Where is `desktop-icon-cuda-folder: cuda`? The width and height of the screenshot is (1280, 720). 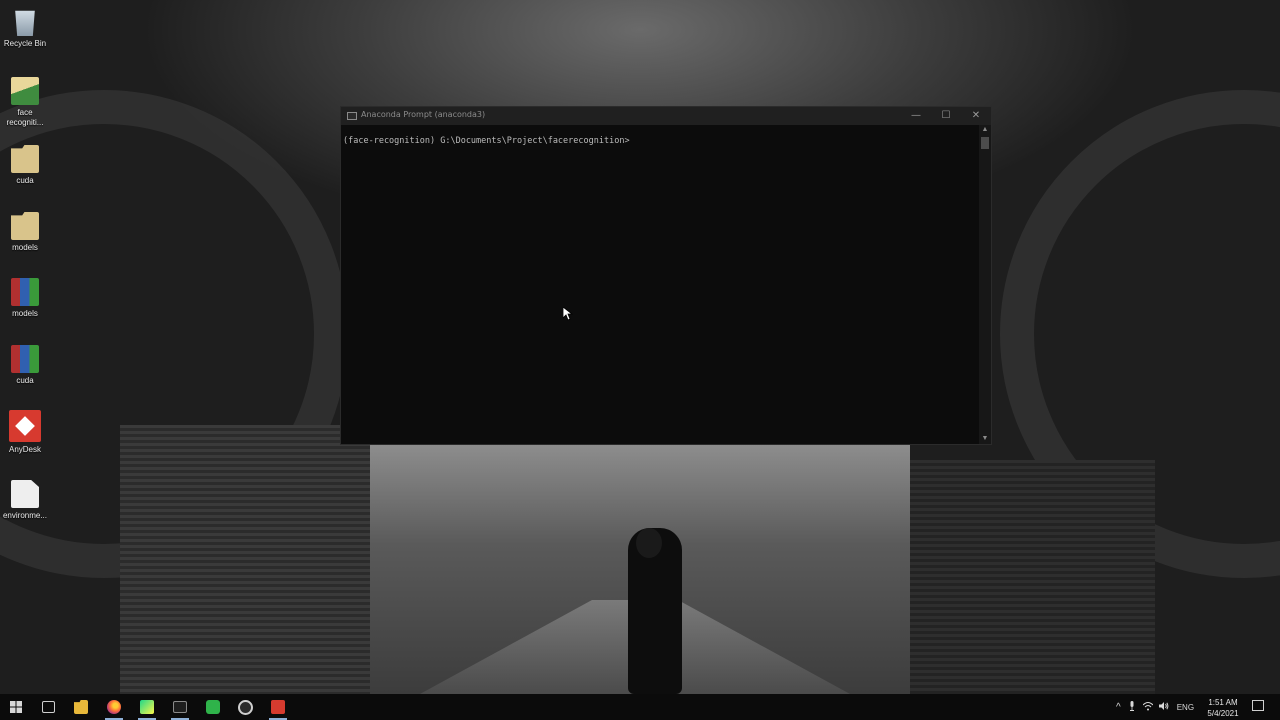 desktop-icon-cuda-folder: cuda is located at coordinates (25, 165).